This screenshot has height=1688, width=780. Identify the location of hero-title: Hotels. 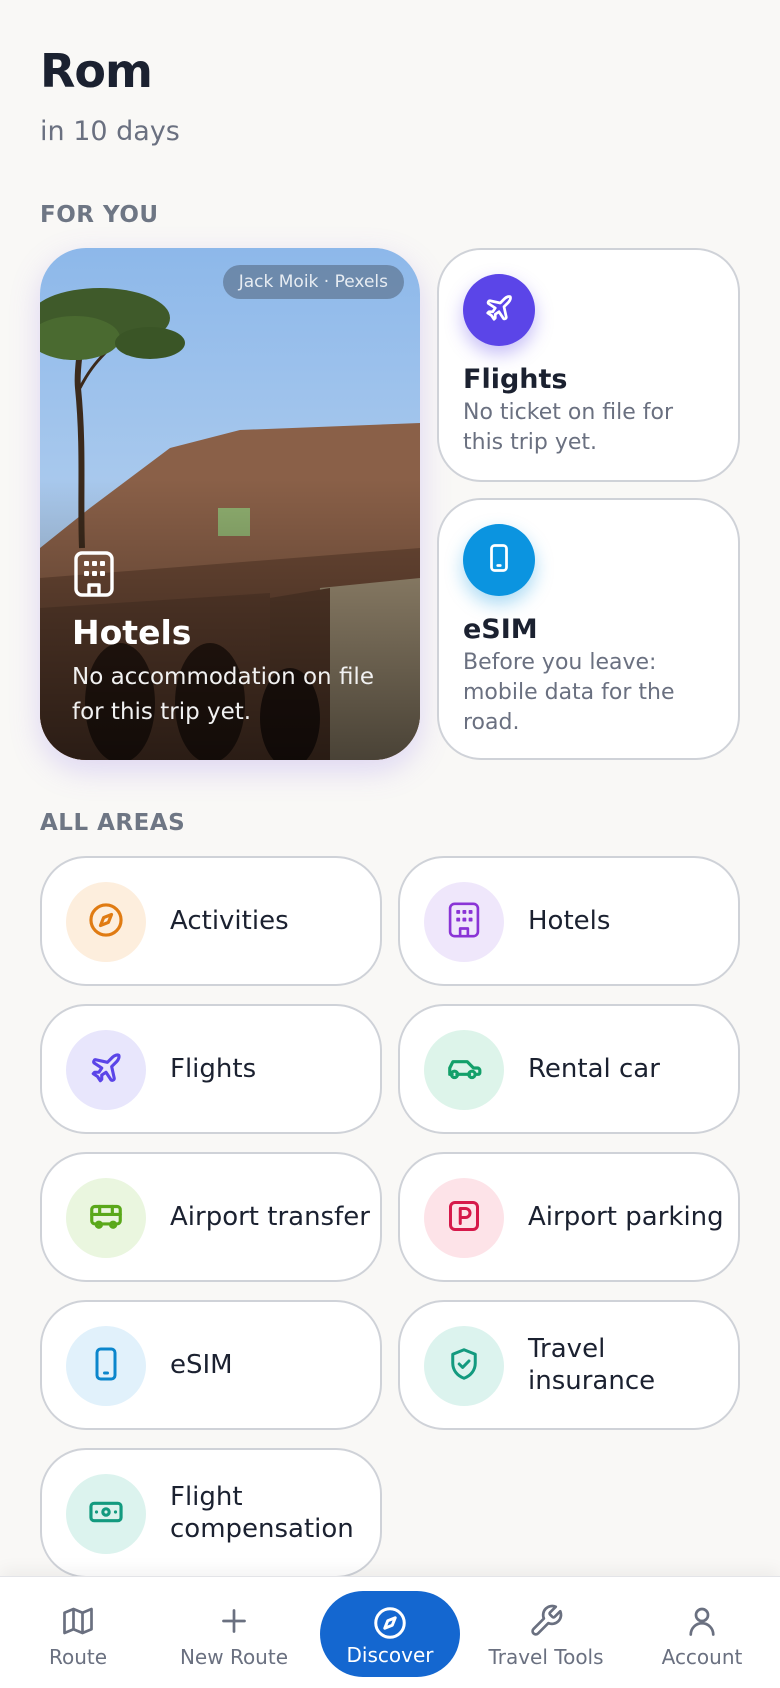
(132, 632).